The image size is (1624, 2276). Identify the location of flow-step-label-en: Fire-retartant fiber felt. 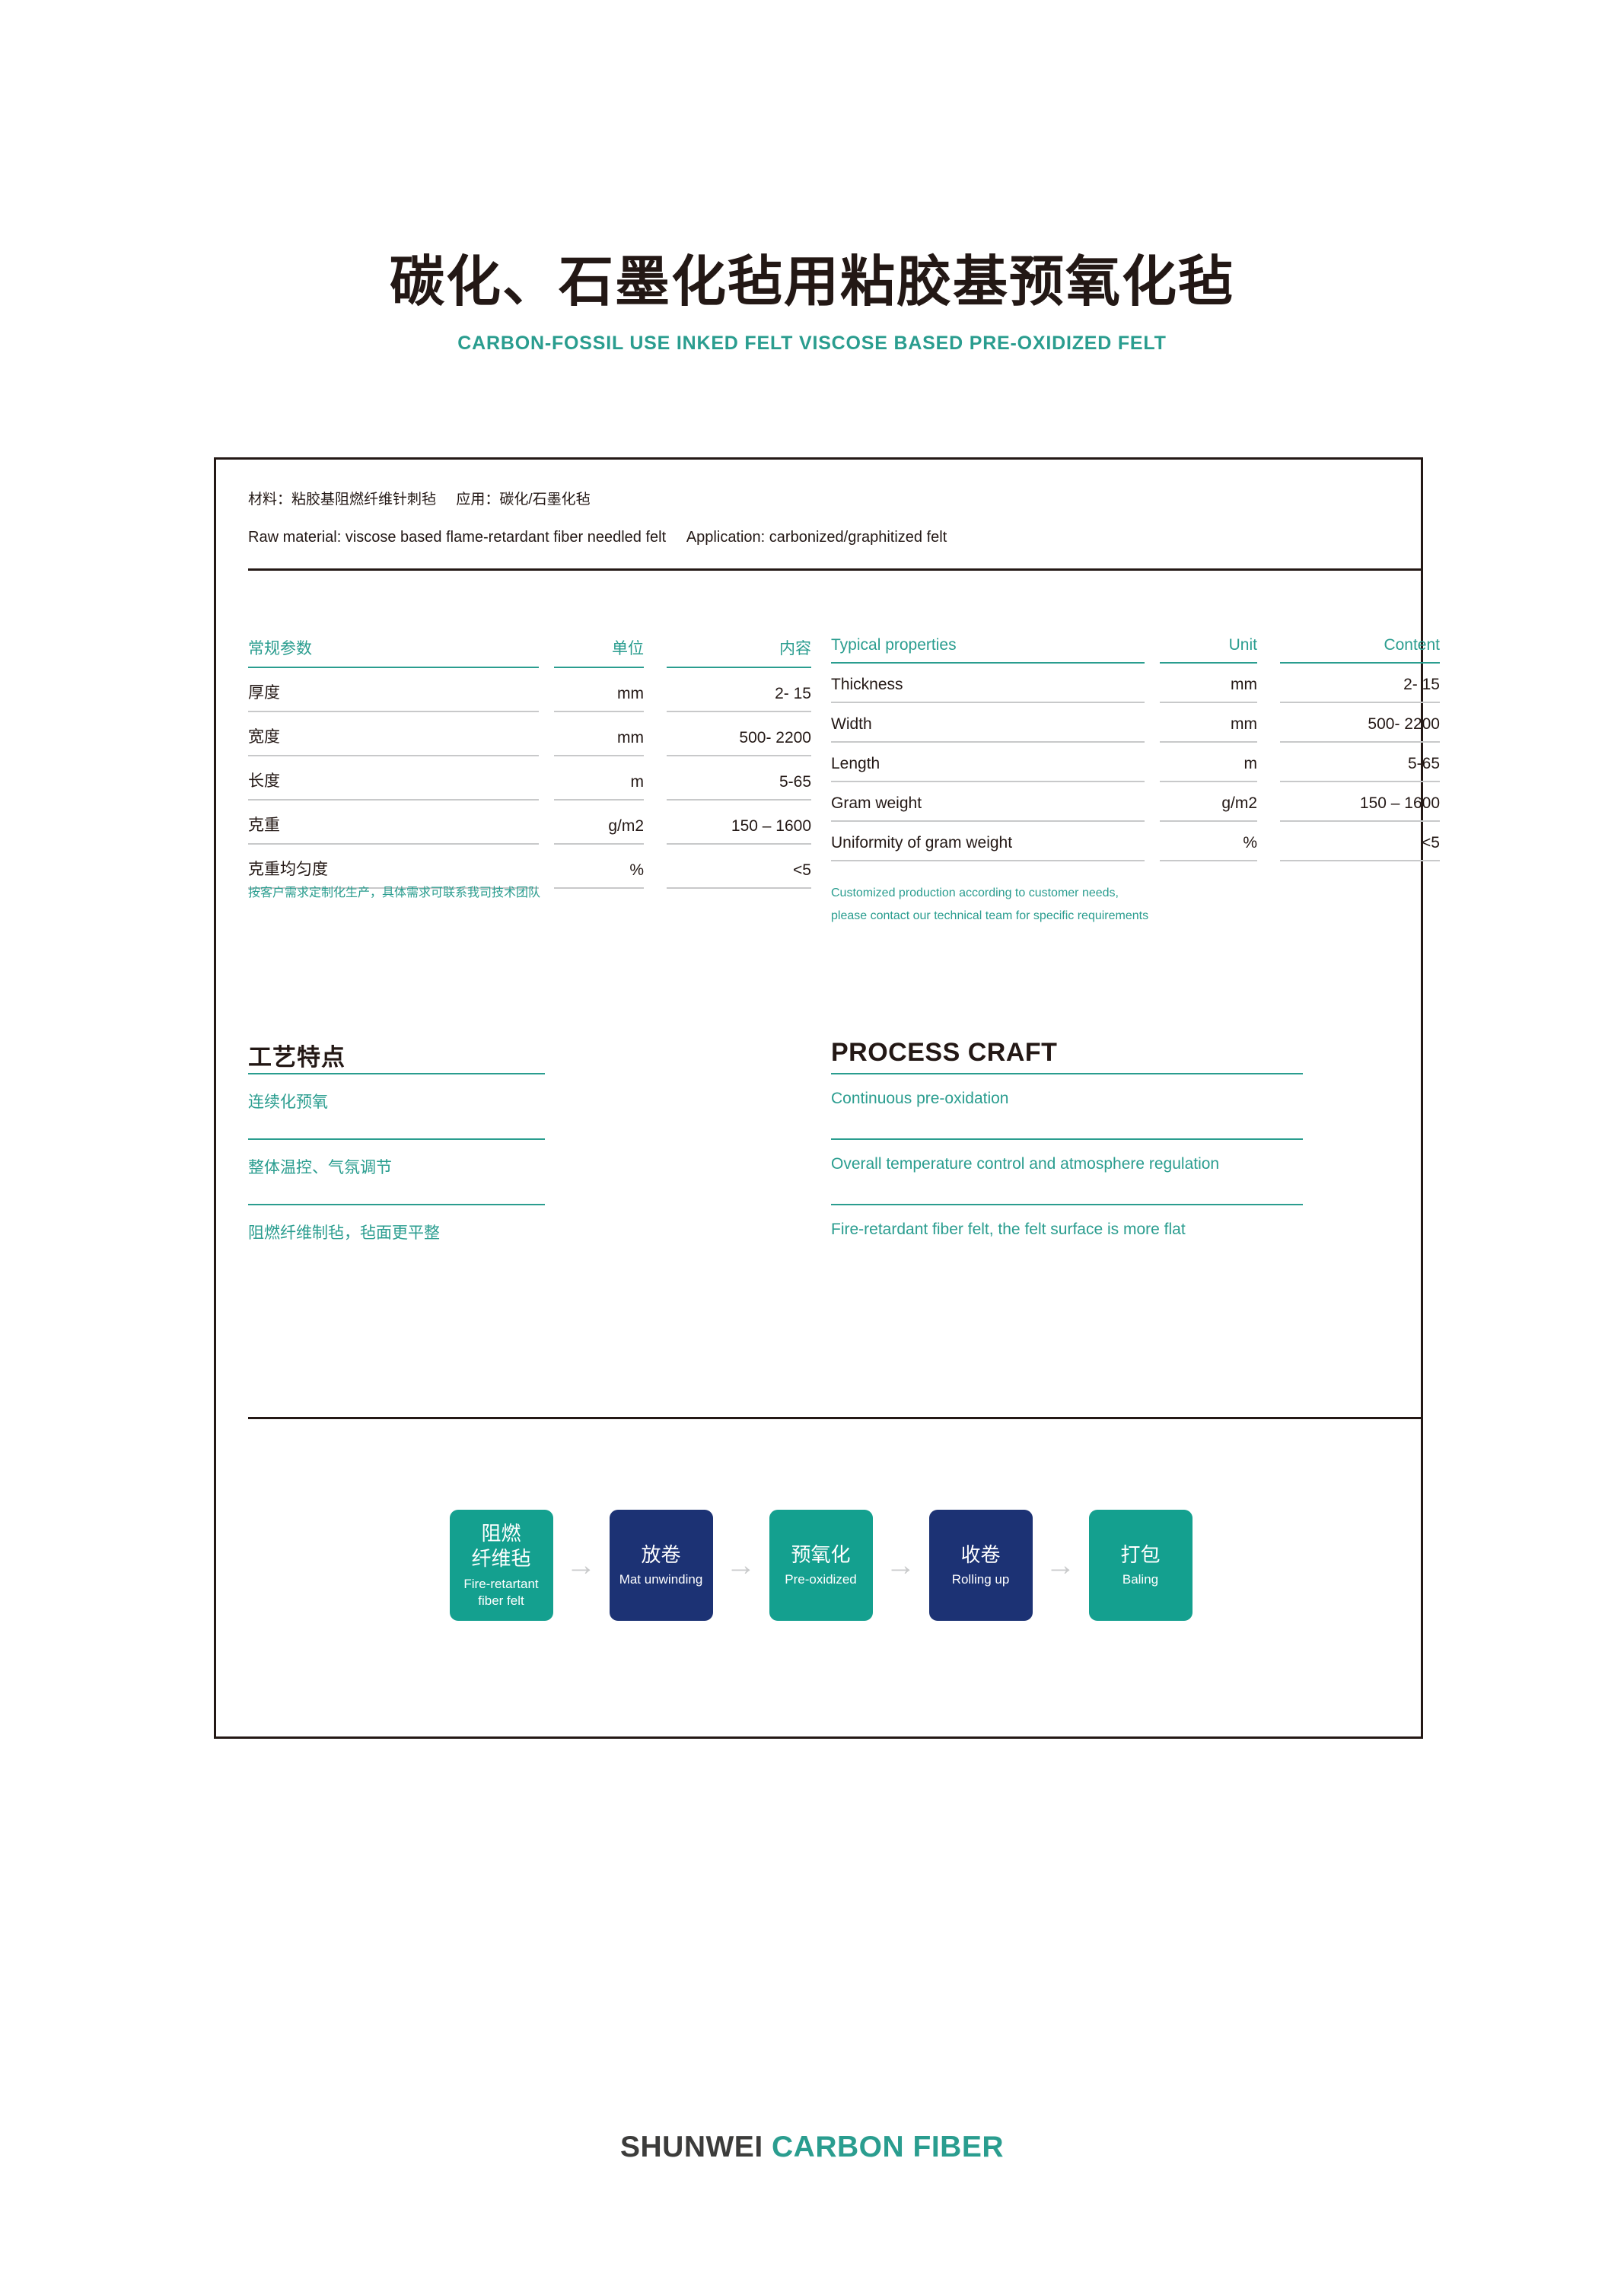
(501, 1592).